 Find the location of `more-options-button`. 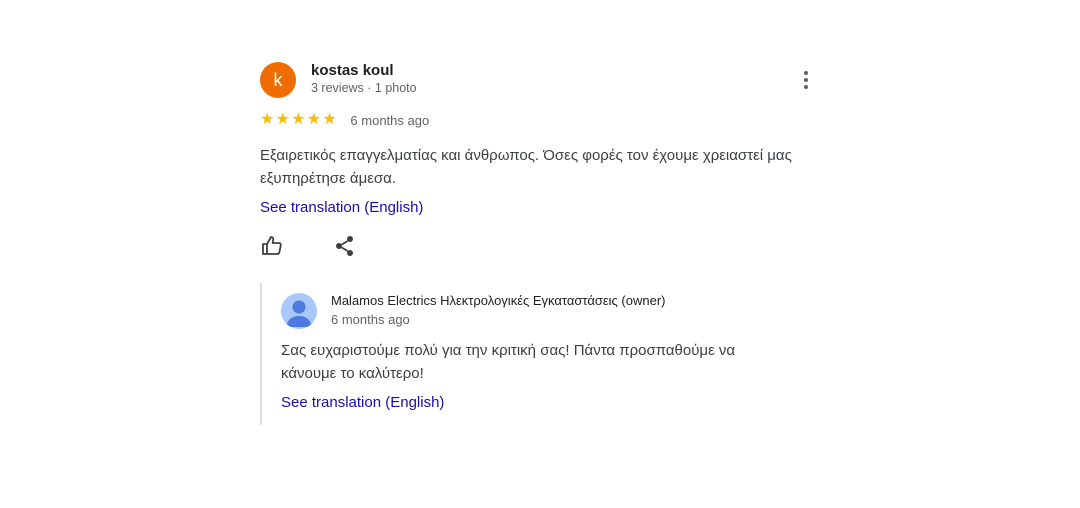

more-options-button is located at coordinates (806, 80).